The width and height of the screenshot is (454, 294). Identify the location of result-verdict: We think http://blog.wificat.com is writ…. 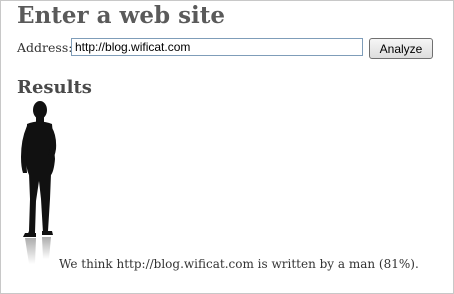
(239, 264).